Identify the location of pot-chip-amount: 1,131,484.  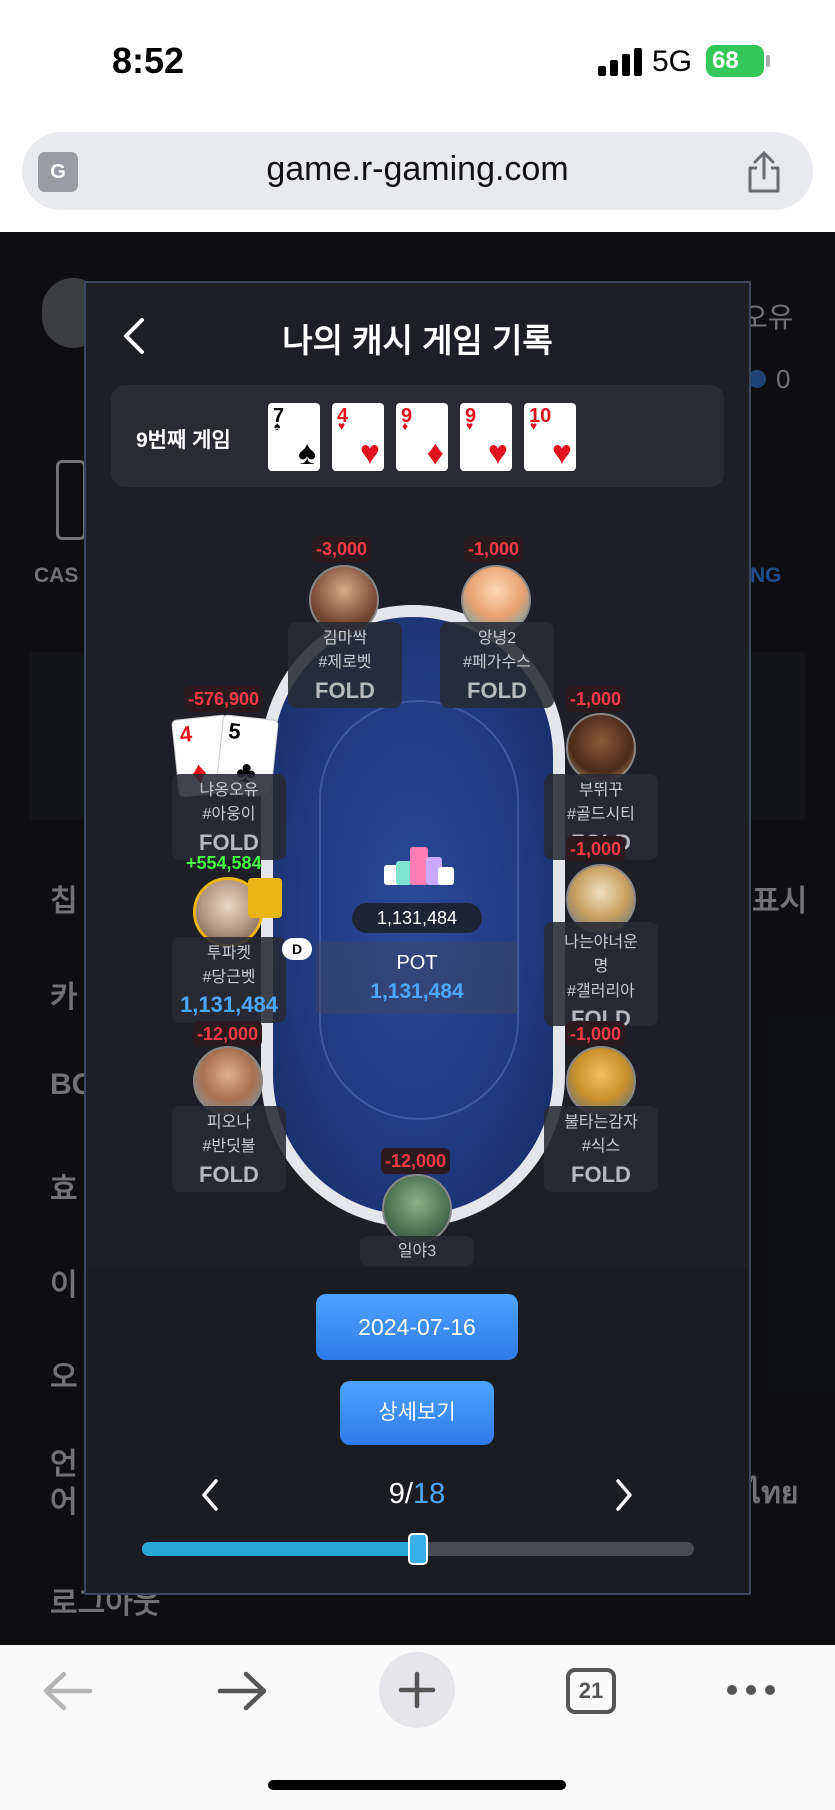
(417, 918).